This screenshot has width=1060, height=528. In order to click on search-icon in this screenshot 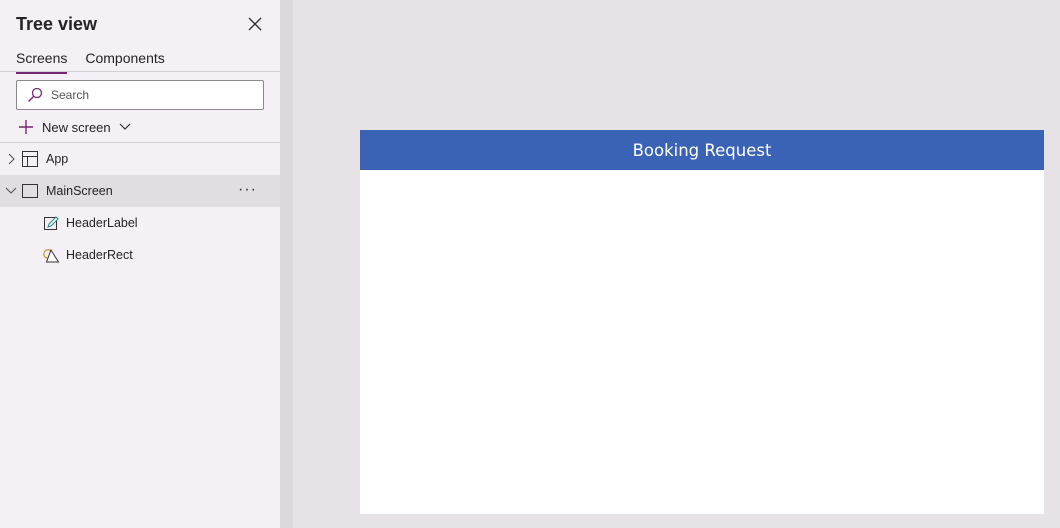, I will do `click(35, 94)`.